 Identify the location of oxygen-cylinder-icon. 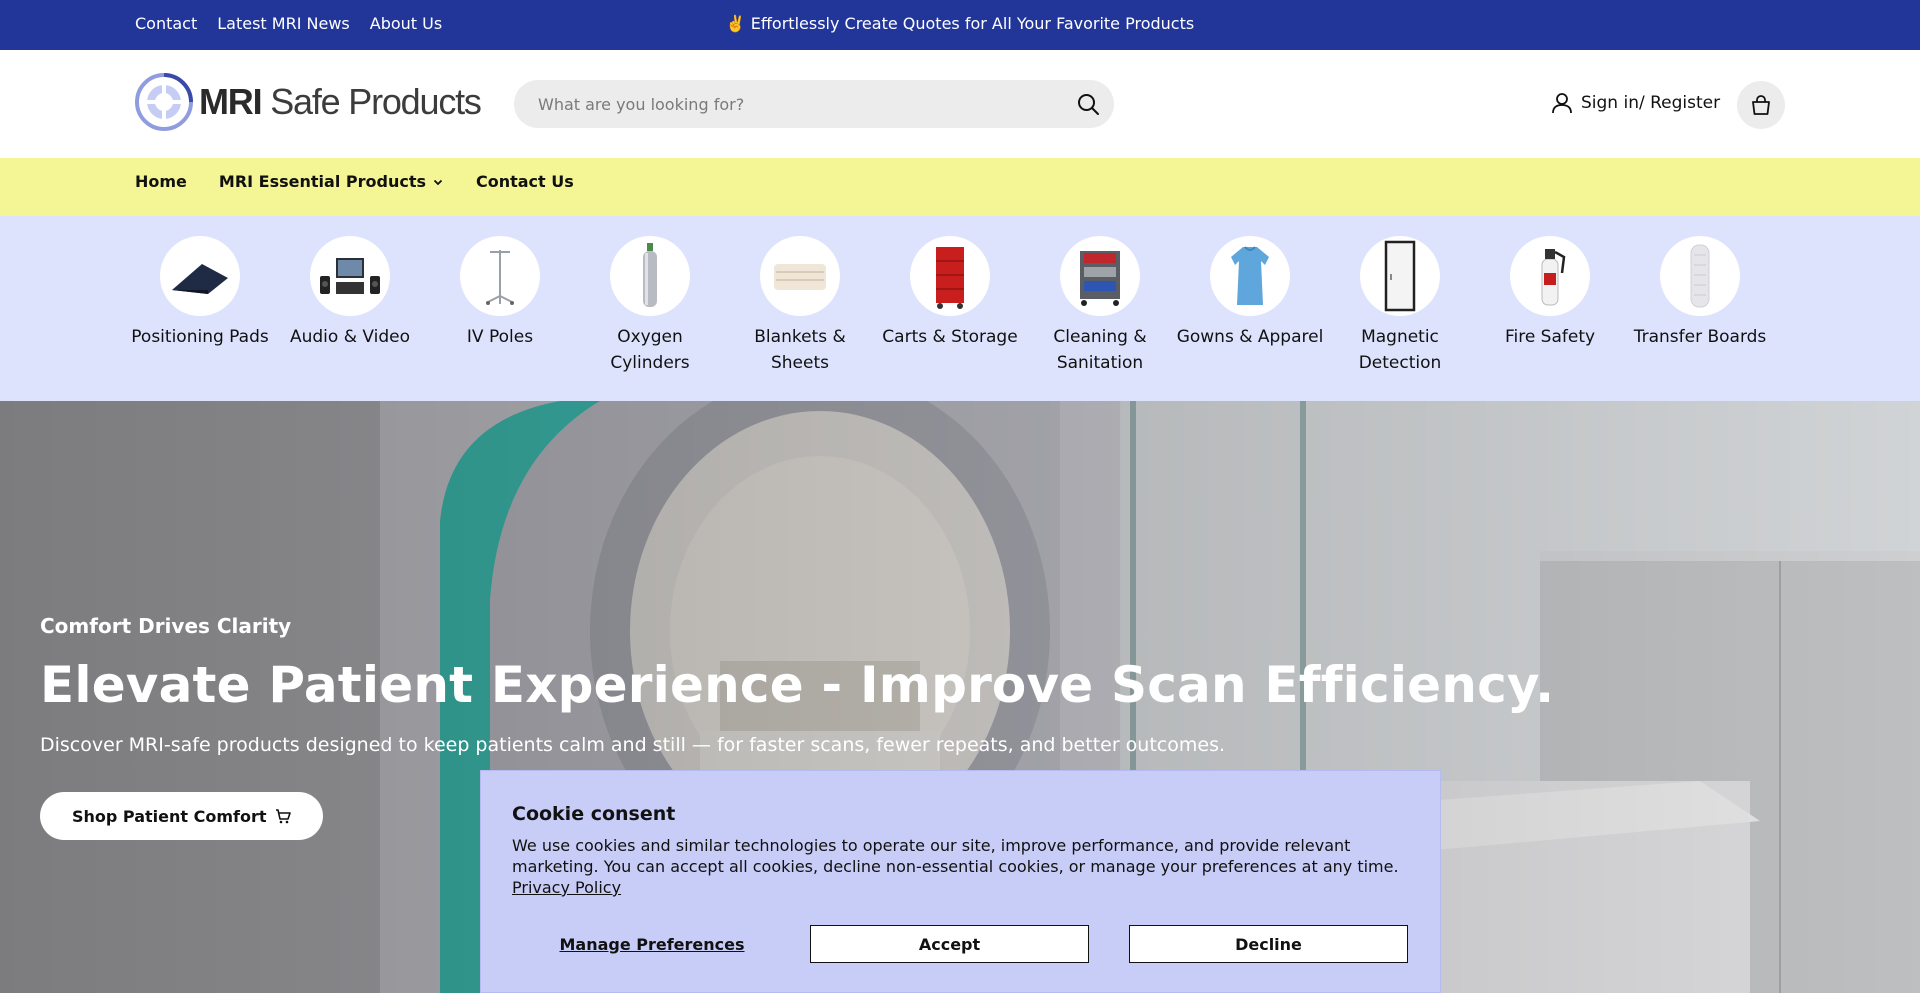
(650, 276).